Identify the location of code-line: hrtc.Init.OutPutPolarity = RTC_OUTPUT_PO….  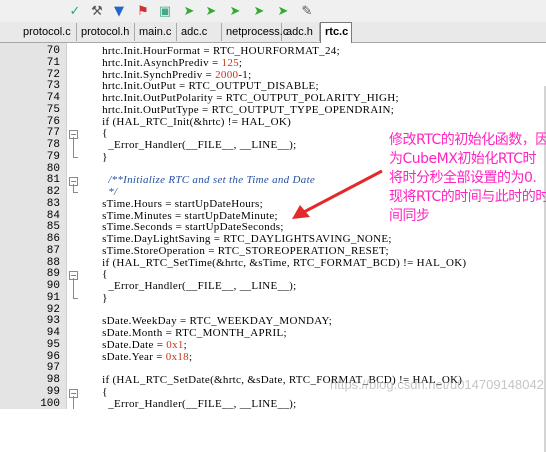
(247, 98).